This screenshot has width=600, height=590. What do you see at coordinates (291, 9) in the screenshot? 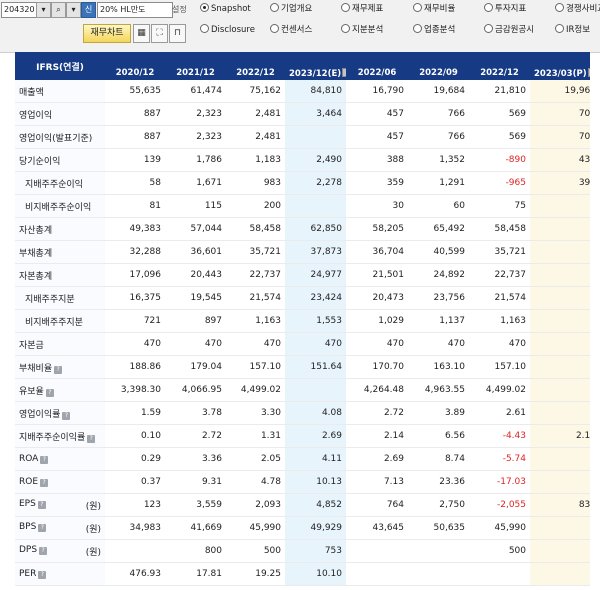
I see `radio-company-overview: 기업개요` at bounding box center [291, 9].